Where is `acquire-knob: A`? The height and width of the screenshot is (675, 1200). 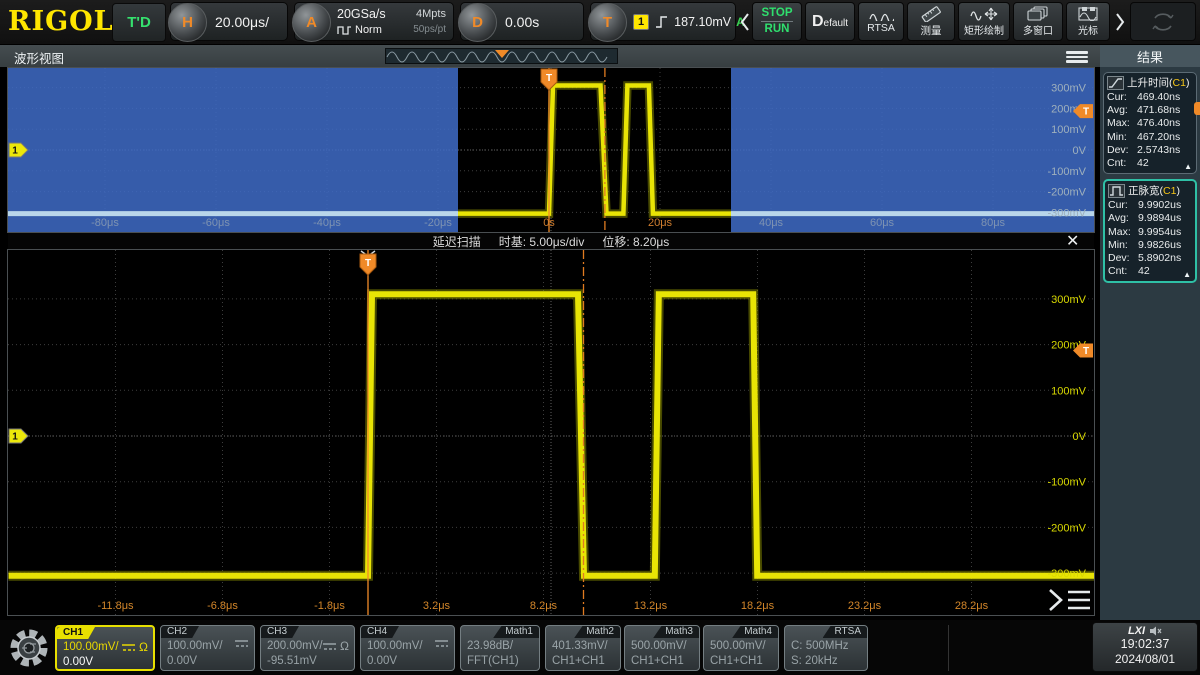
acquire-knob: A is located at coordinates (311, 22).